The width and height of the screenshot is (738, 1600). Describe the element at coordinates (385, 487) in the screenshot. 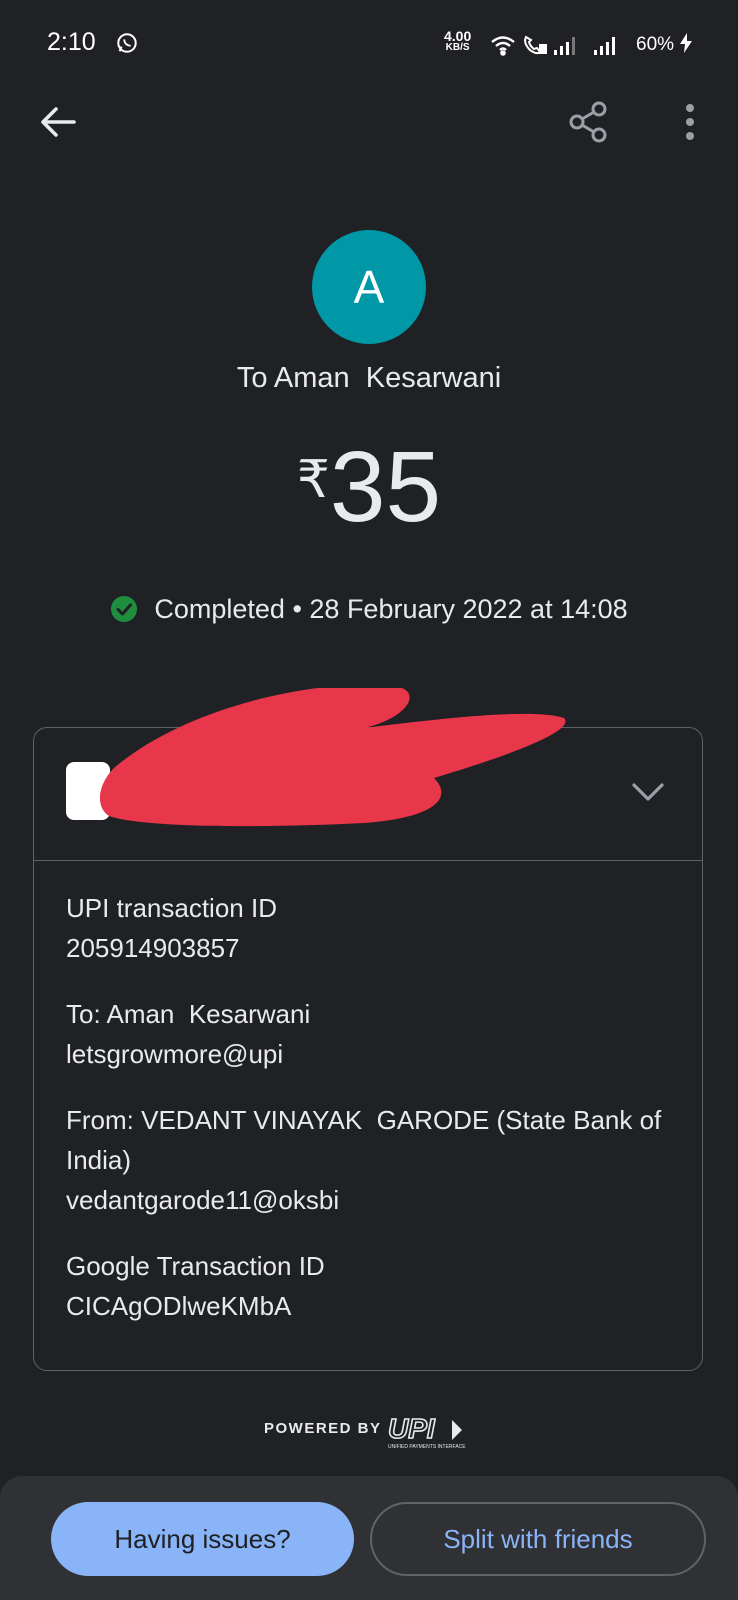

I see `amount-value: 35` at that location.